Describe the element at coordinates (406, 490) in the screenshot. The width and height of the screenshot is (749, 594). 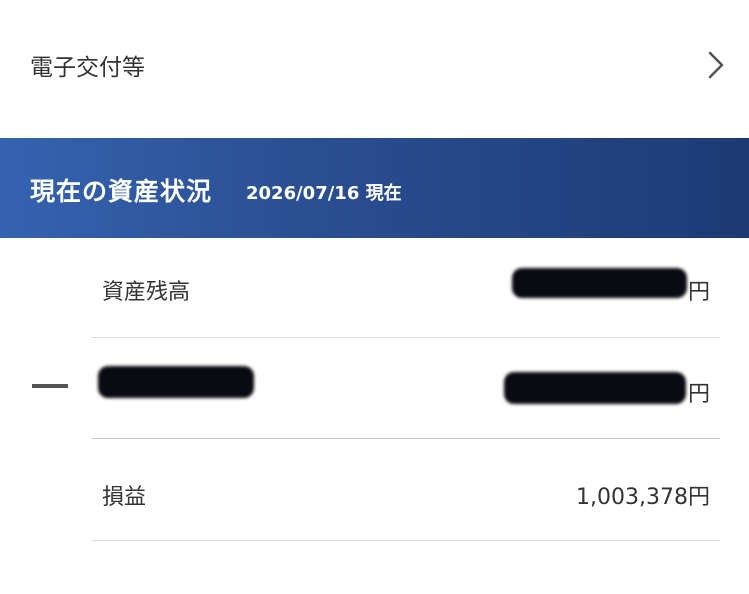
I see `profit-loss-row: 損益 1,003,378円` at that location.